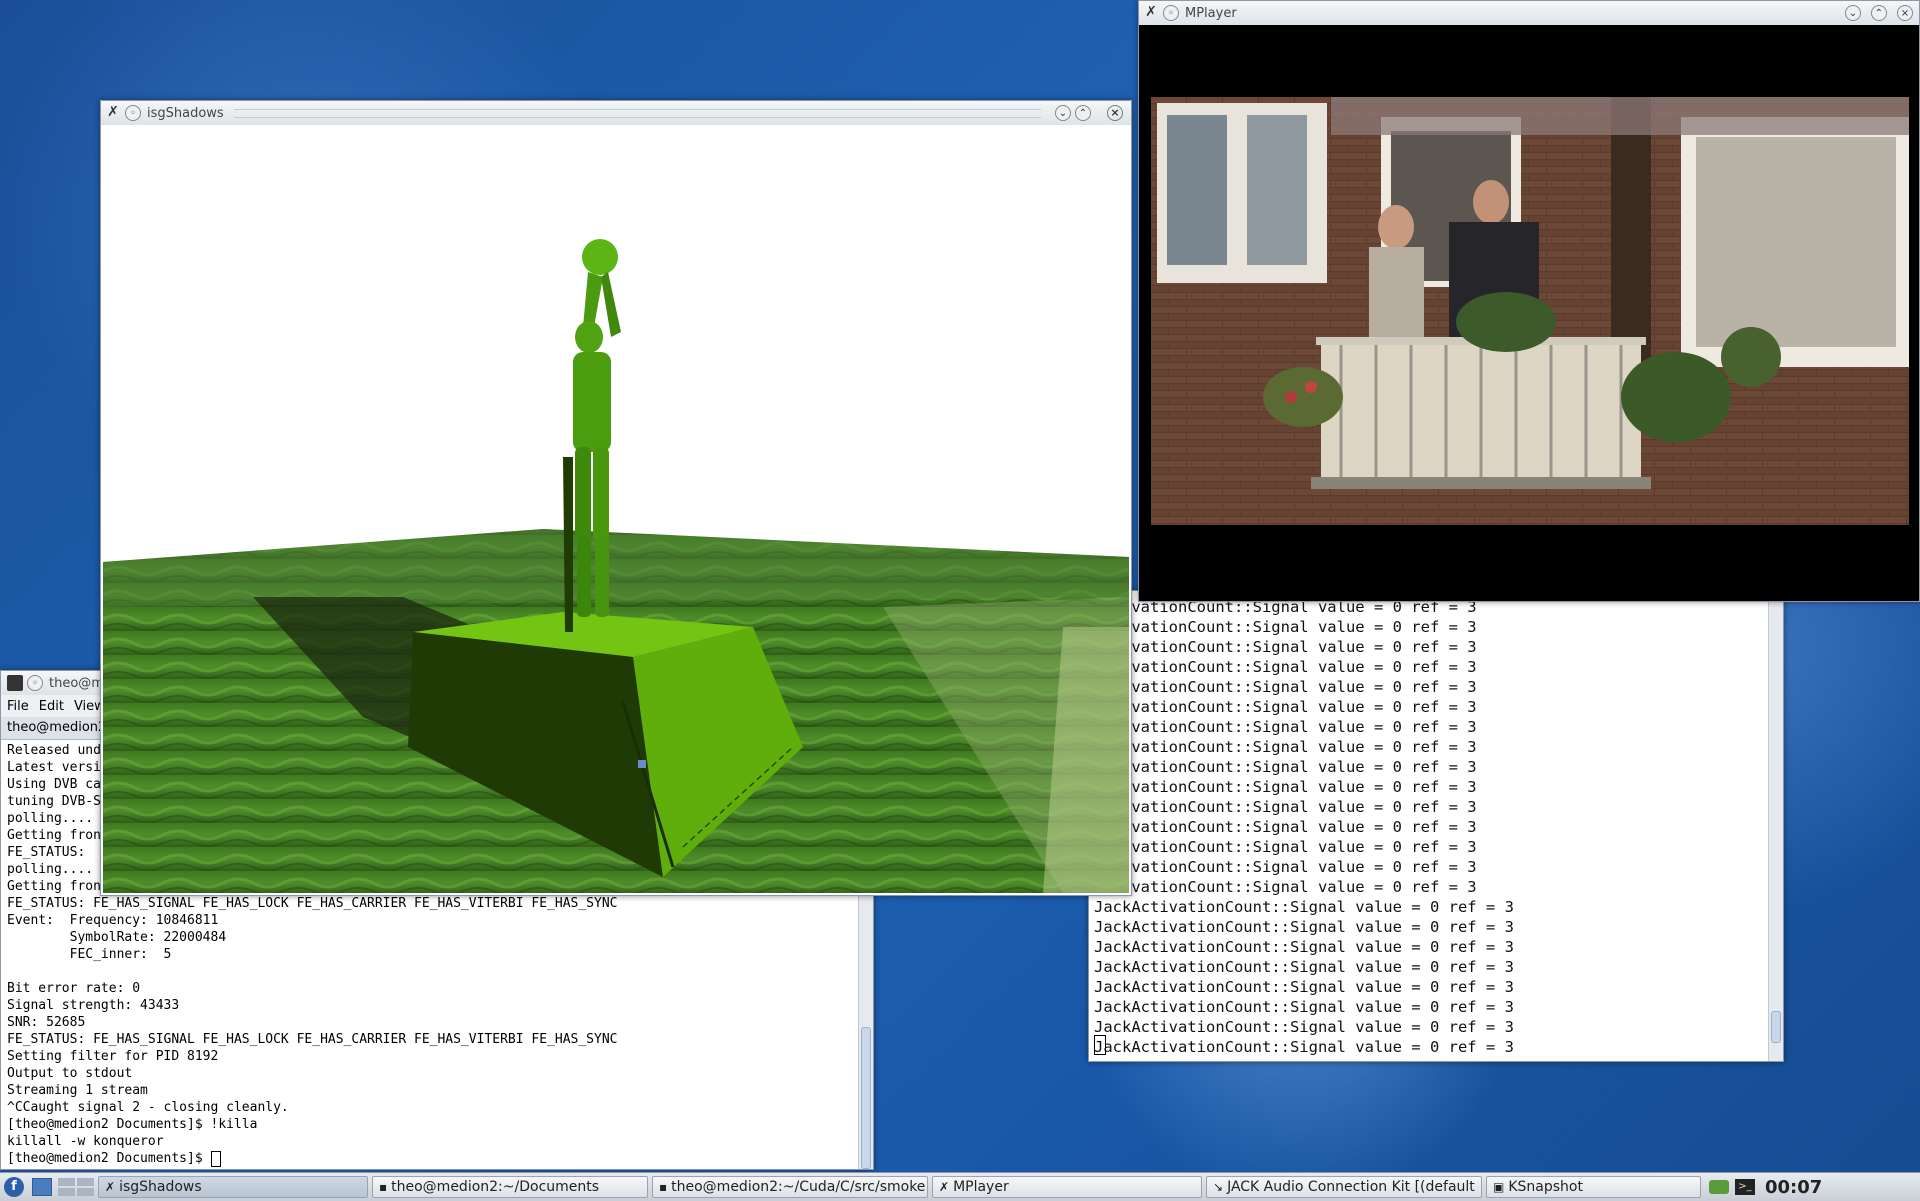 The height and width of the screenshot is (1201, 1920). What do you see at coordinates (89, 954) in the screenshot?
I see `terminal-line: FEC_inner: 5` at bounding box center [89, 954].